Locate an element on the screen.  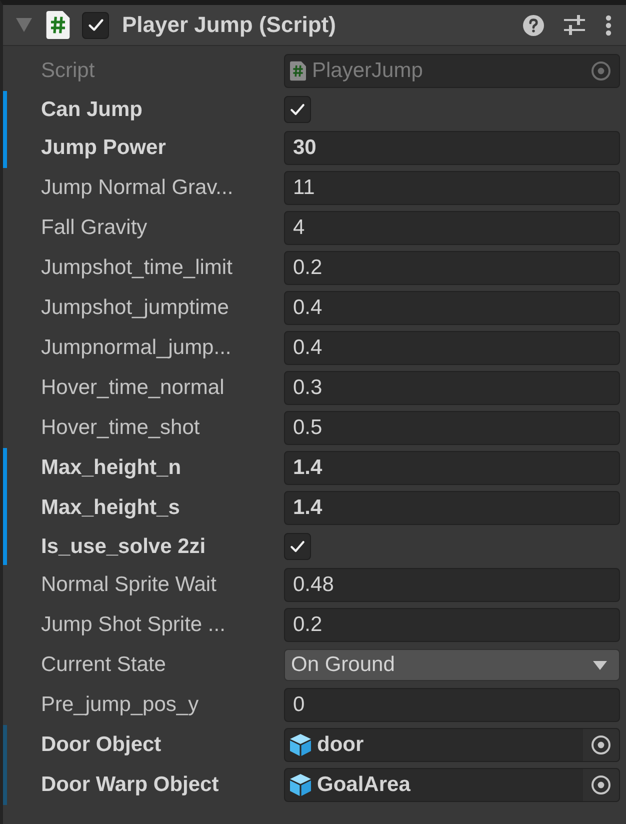
field-label: Pre_jump_pos_y is located at coordinates (120, 705).